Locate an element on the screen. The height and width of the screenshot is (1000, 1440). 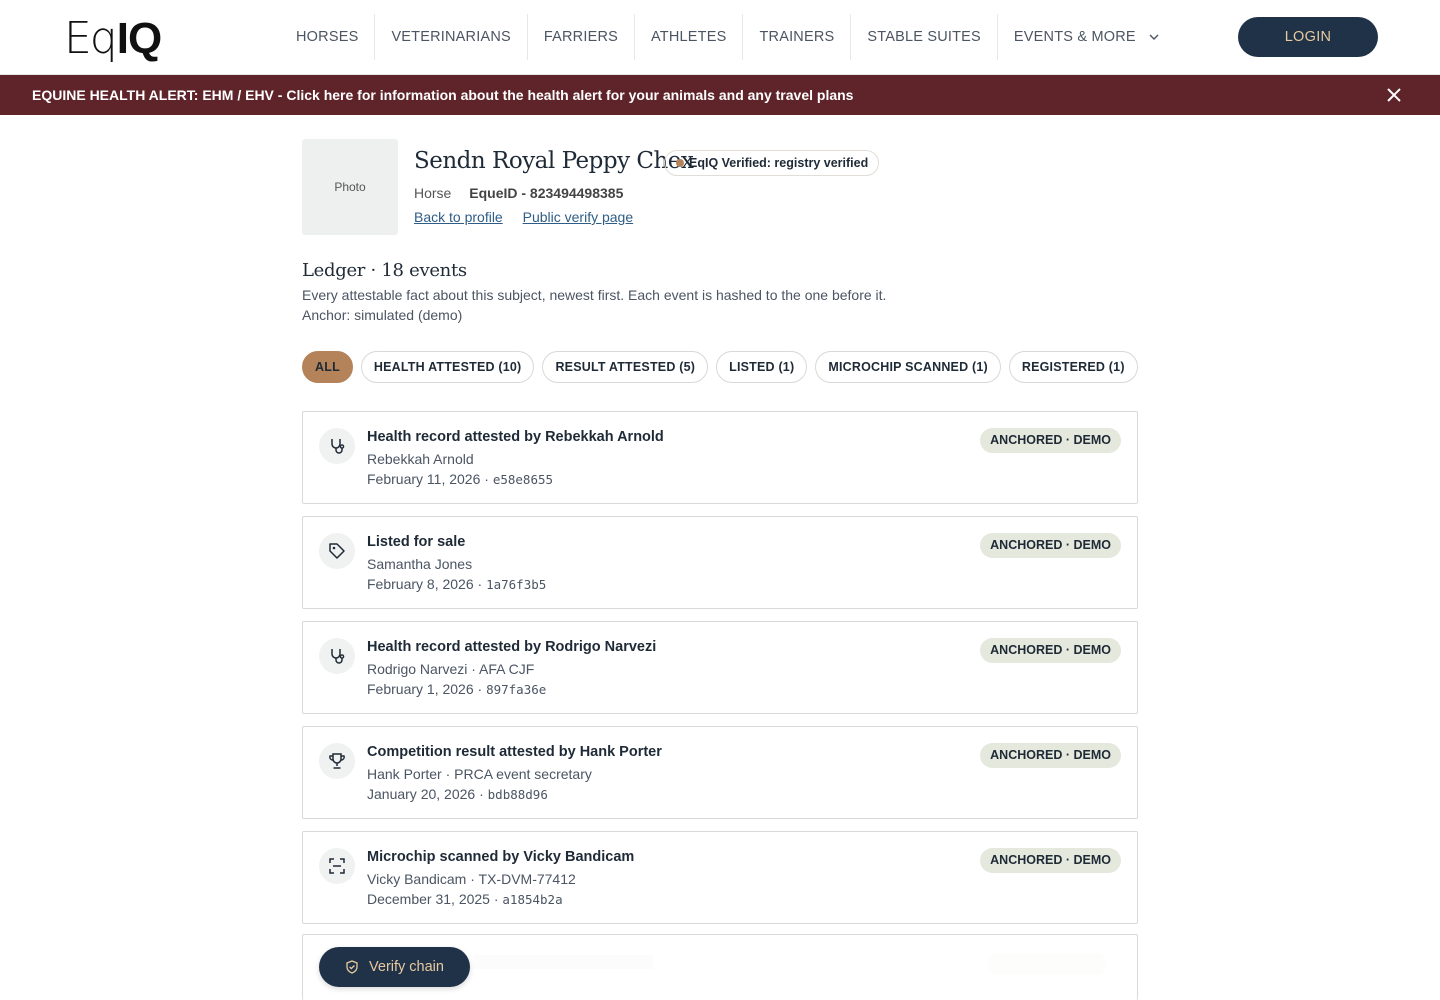
event-date: February 11, 2026 · is located at coordinates (430, 479).